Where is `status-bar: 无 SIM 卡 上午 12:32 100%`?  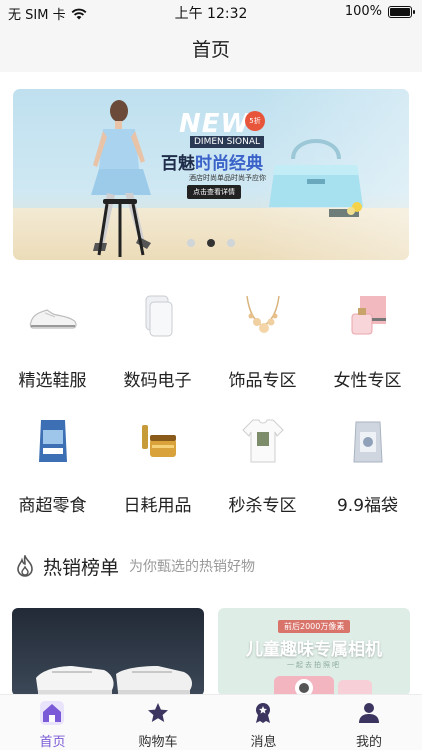 status-bar: 无 SIM 卡 上午 12:32 100% is located at coordinates (211, 12).